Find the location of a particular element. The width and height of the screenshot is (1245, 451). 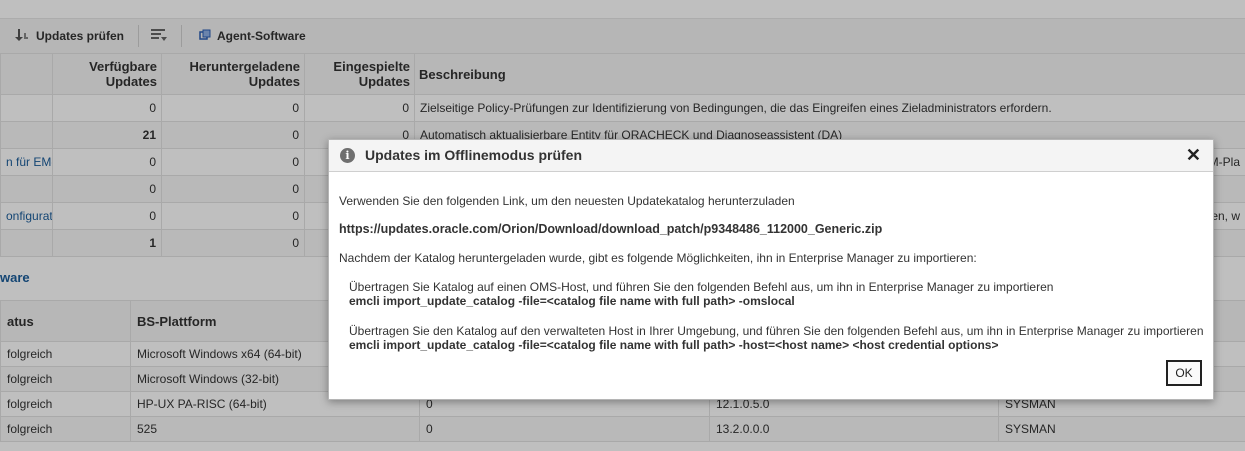

dialog-title: Updates im Offlinemodus prüfen is located at coordinates (474, 155).